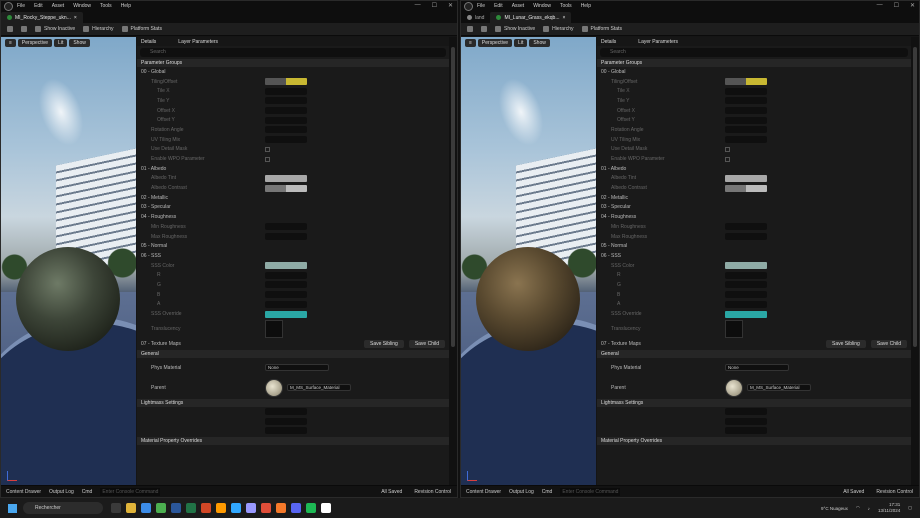 Image resolution: width=920 pixels, height=518 pixels. I want to click on phys-material-dropdown: None, so click(297, 368).